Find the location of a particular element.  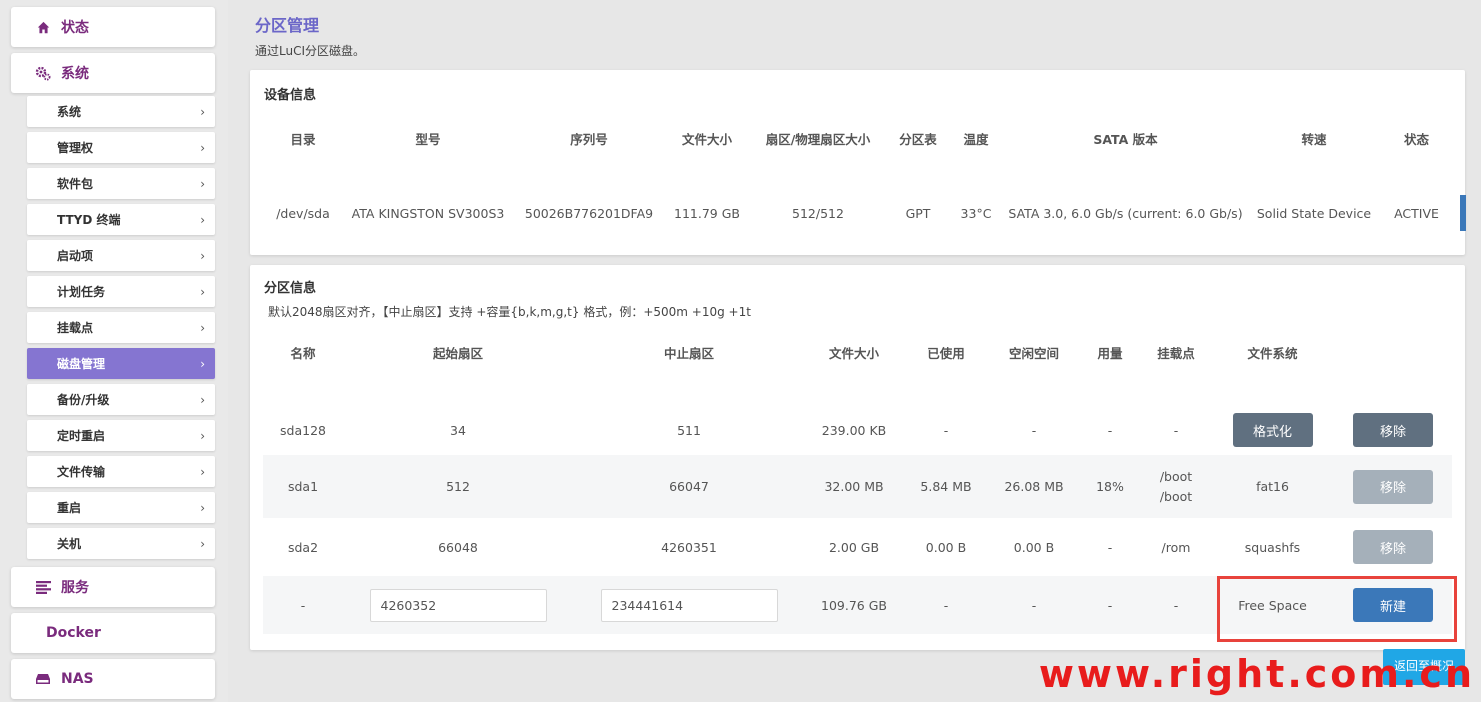

header-actions is located at coordinates (1393, 352).